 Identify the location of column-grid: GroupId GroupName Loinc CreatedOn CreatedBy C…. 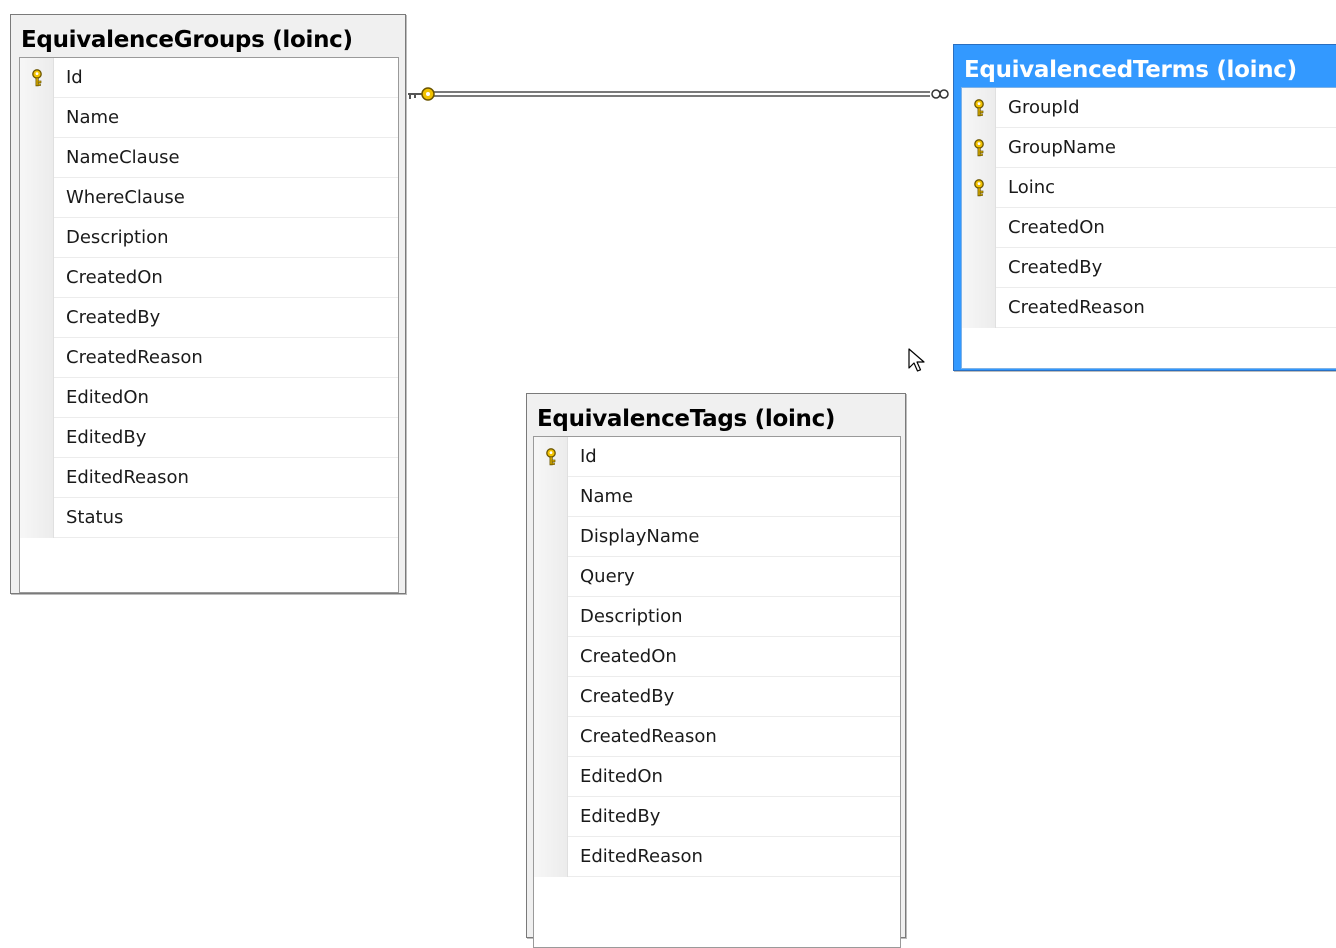
(1148, 228).